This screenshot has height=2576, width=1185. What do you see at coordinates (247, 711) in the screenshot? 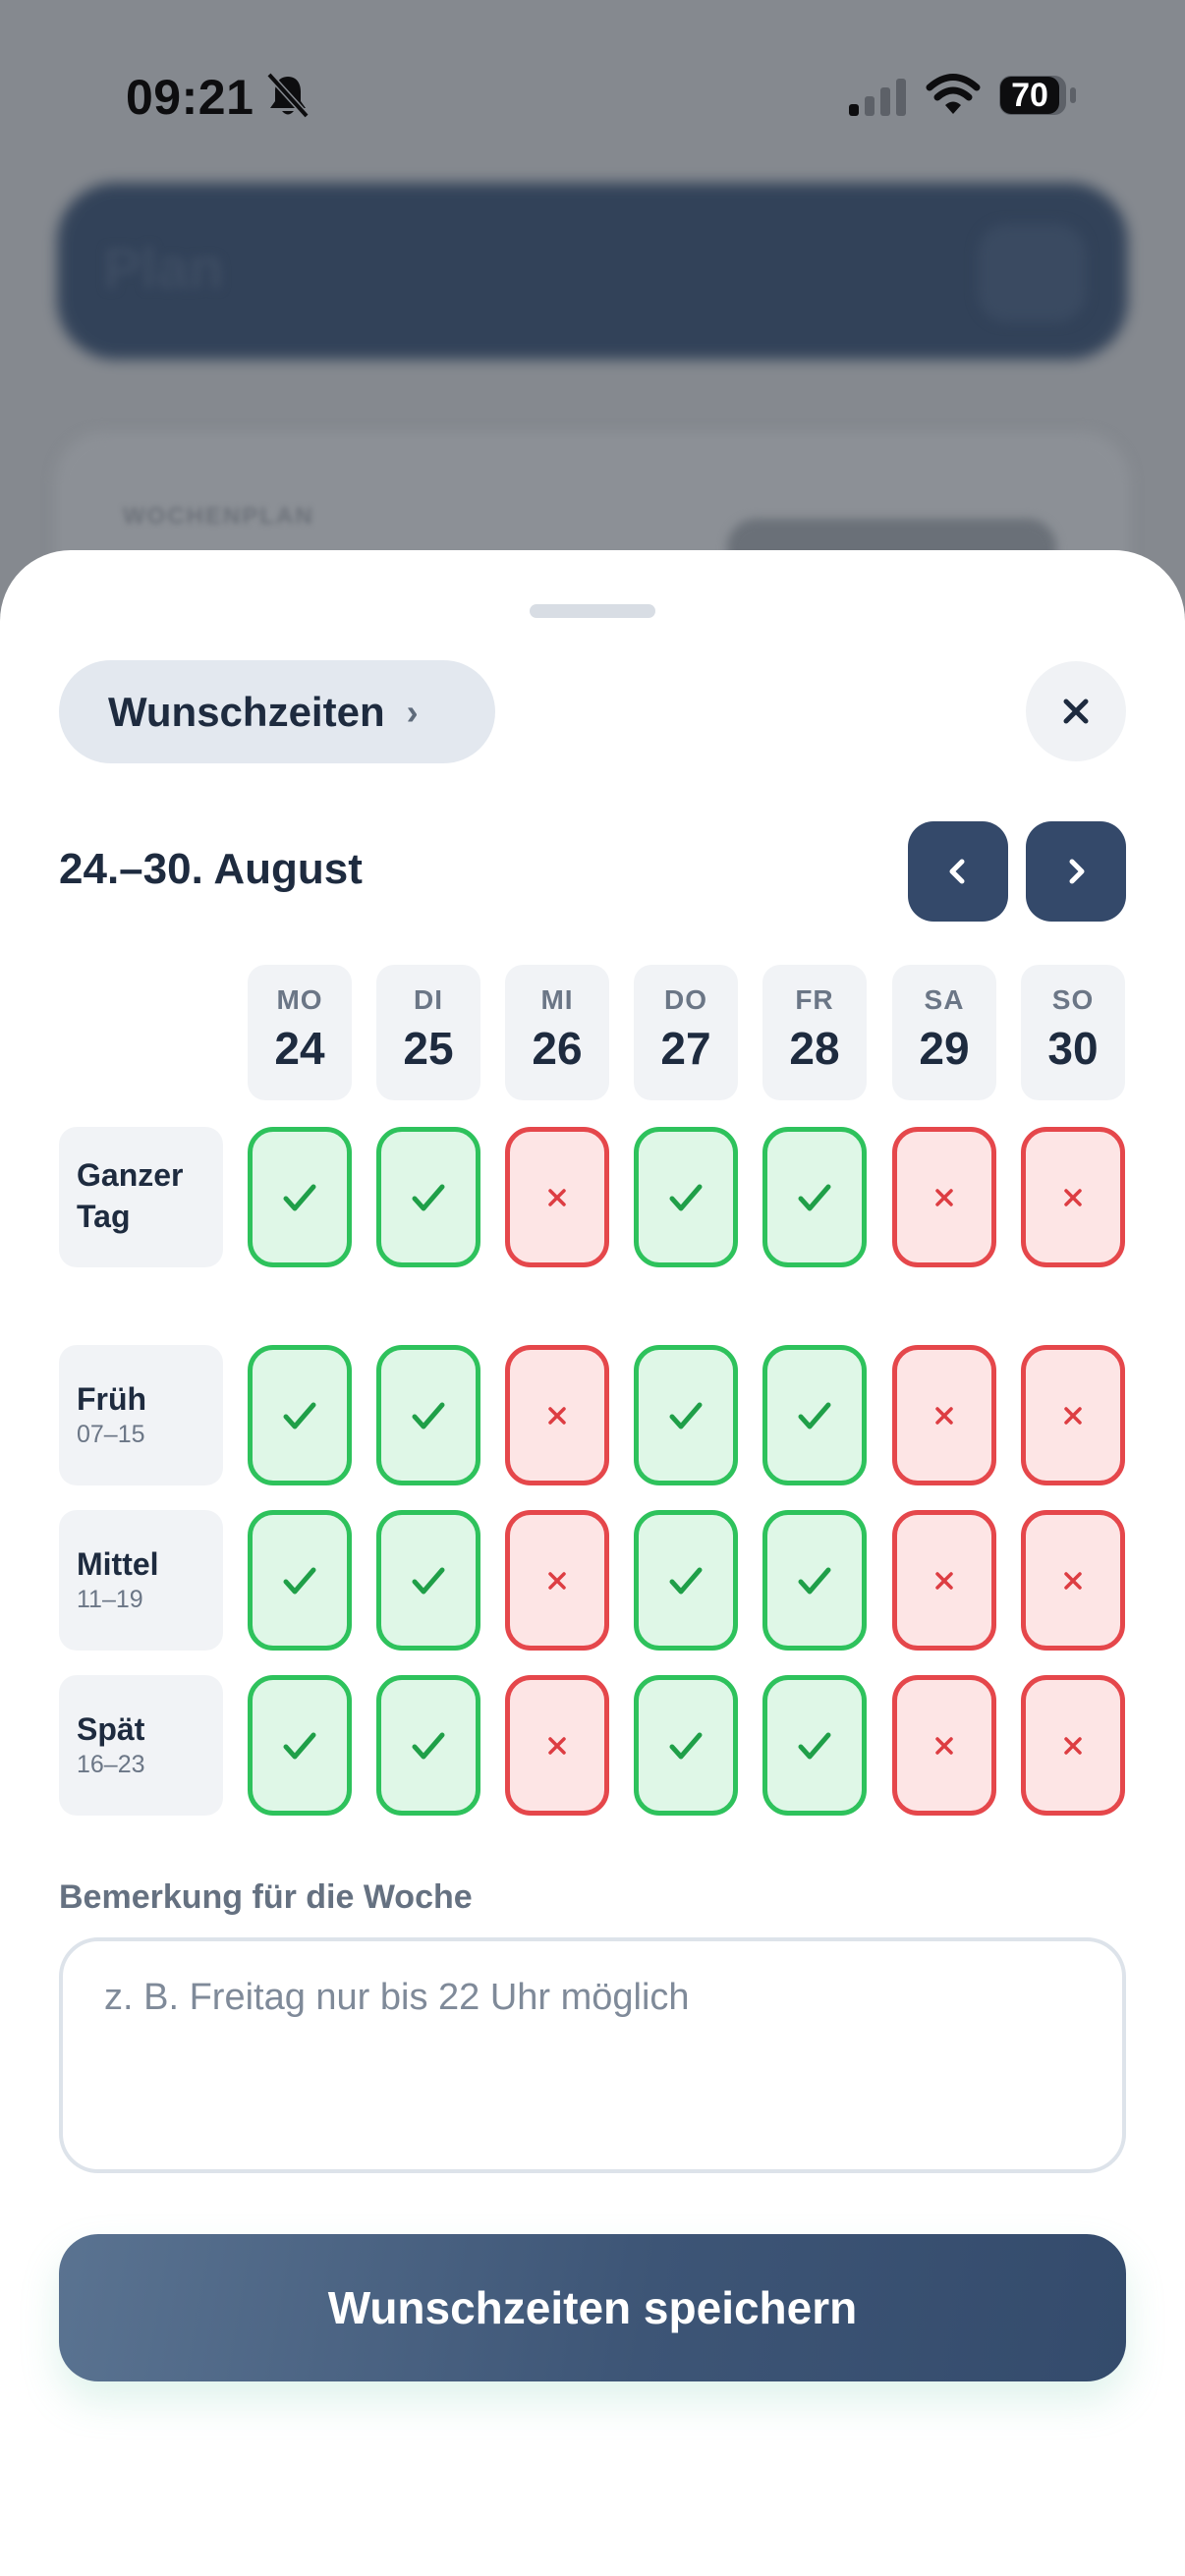
I see `pill-label: Wunschzeiten` at bounding box center [247, 711].